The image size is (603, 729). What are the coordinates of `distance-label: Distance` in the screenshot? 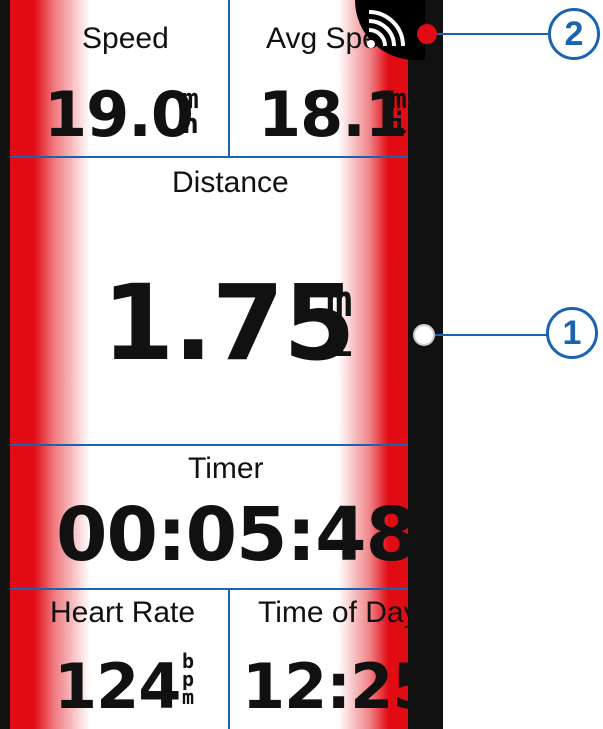 It's located at (230, 182).